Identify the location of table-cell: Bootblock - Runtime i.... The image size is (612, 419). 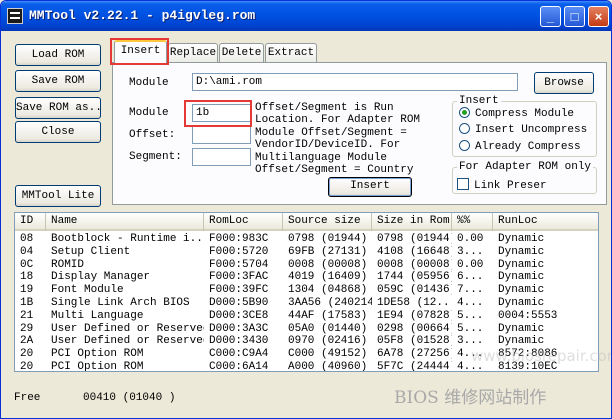
(127, 239).